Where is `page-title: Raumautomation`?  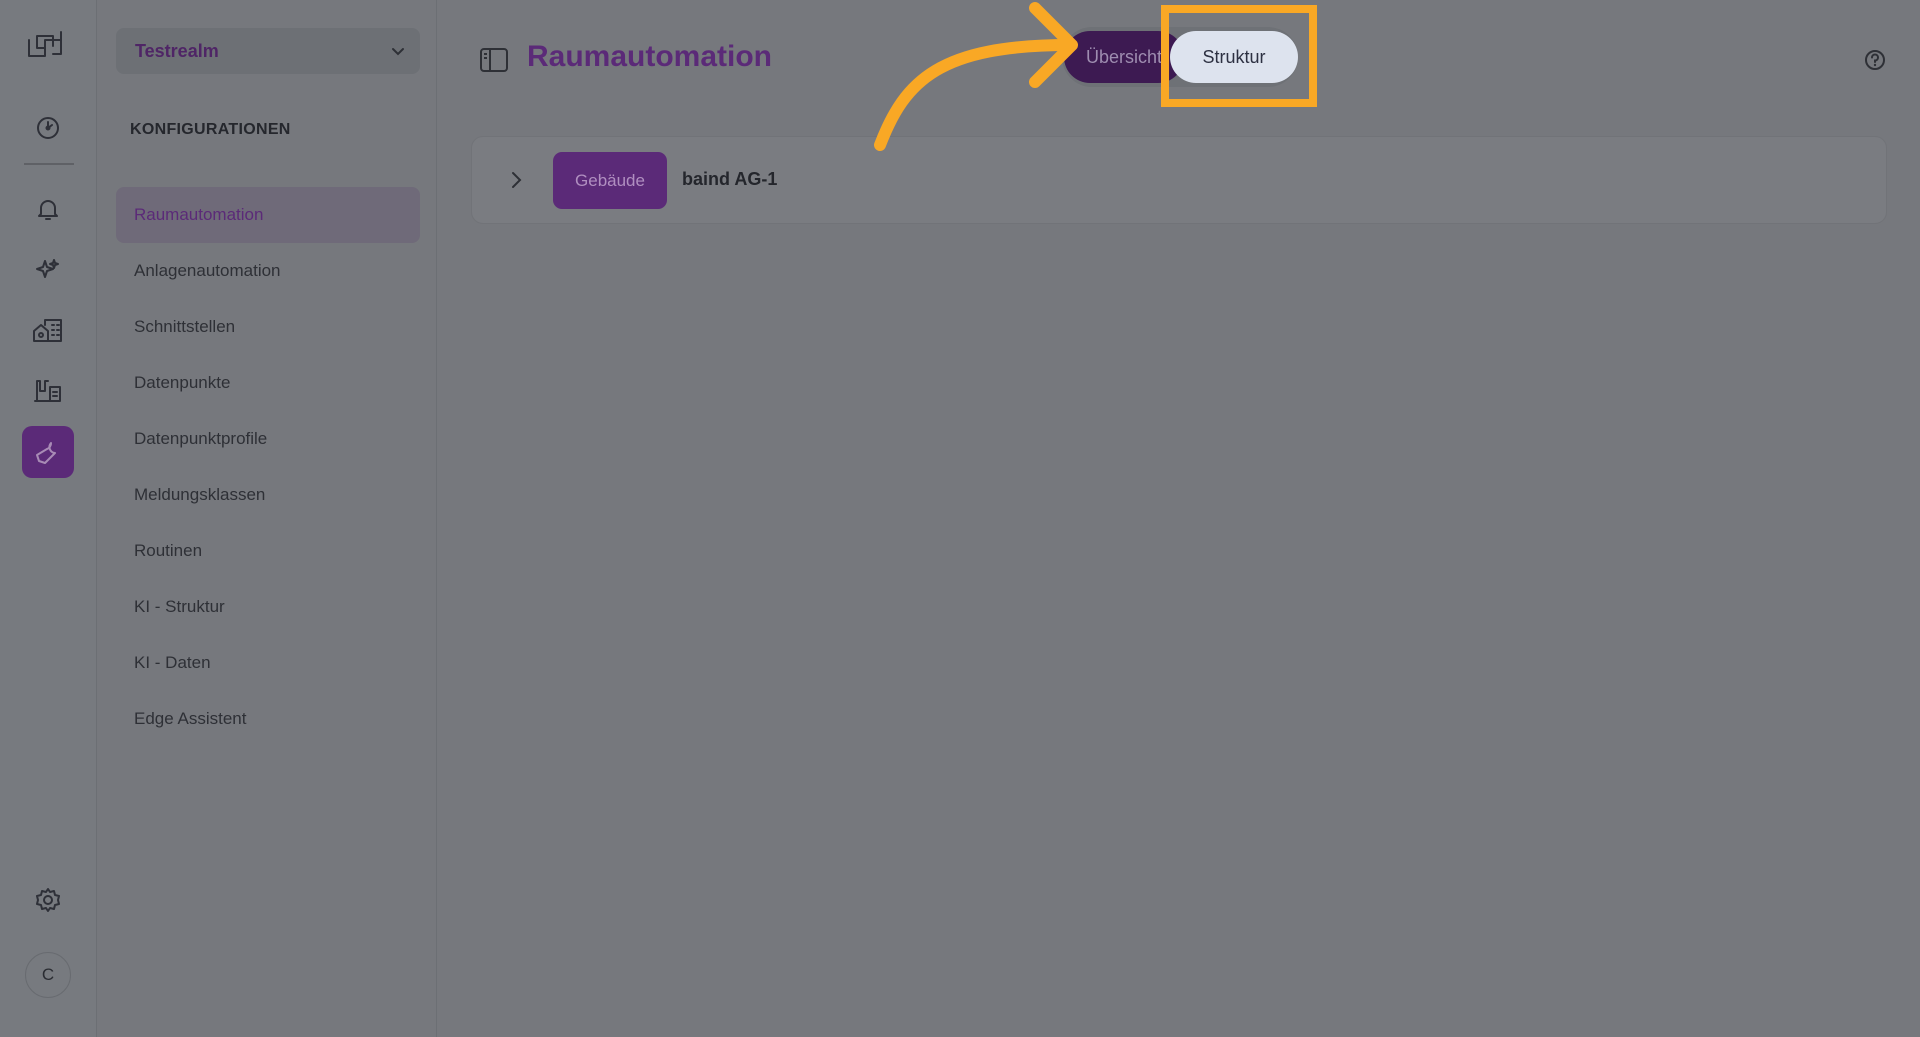
page-title: Raumautomation is located at coordinates (650, 56).